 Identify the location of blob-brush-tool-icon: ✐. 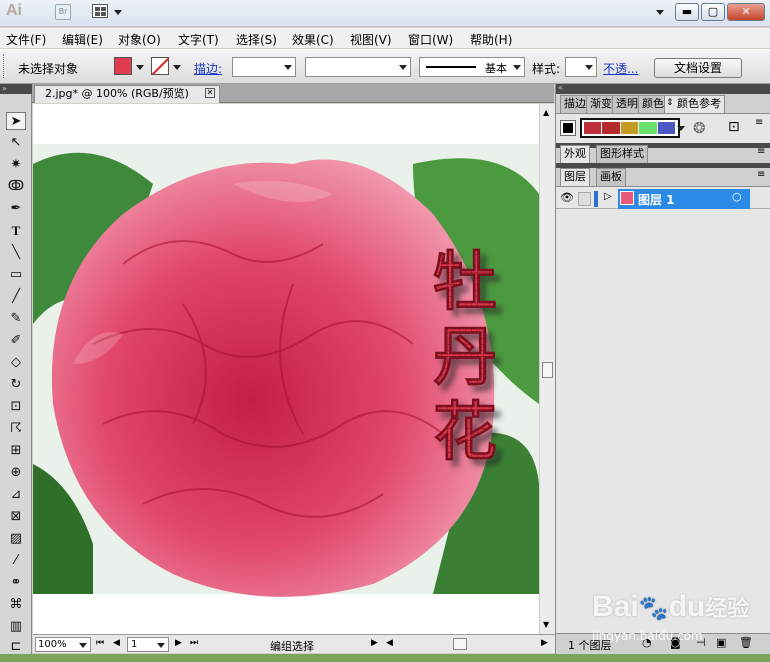
(16, 341).